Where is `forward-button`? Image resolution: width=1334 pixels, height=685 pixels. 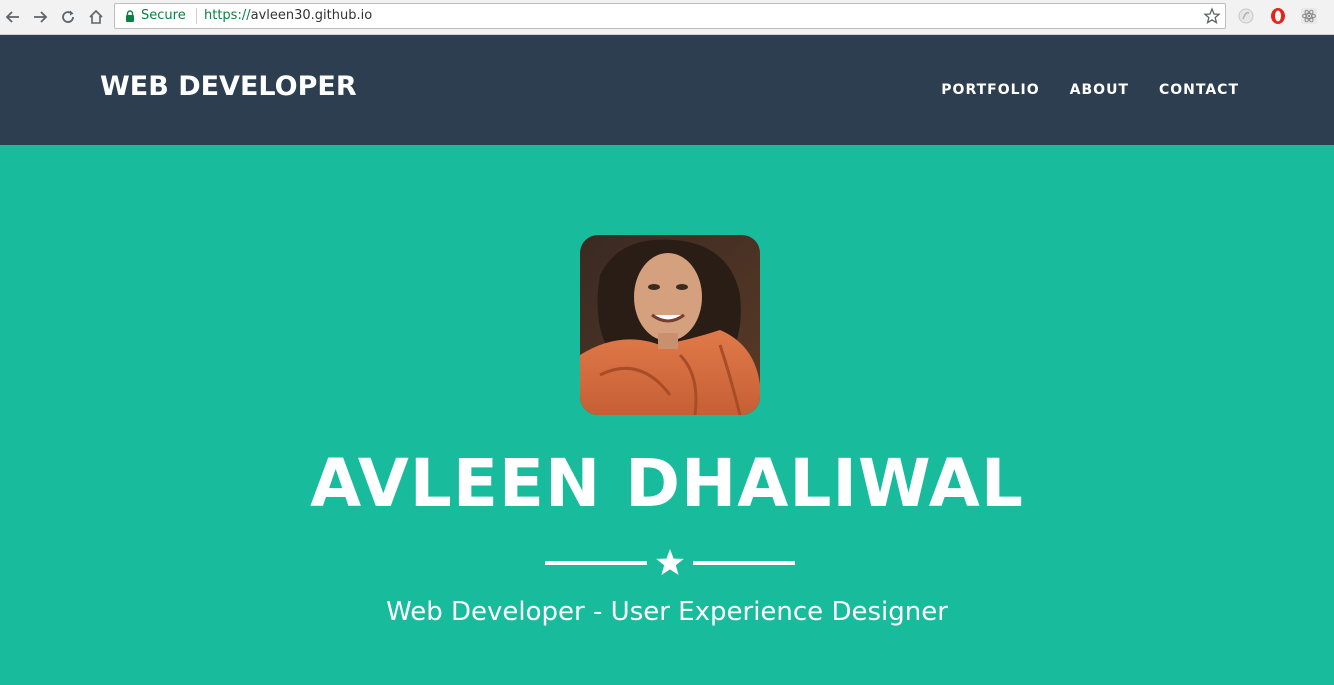
forward-button is located at coordinates (40, 17).